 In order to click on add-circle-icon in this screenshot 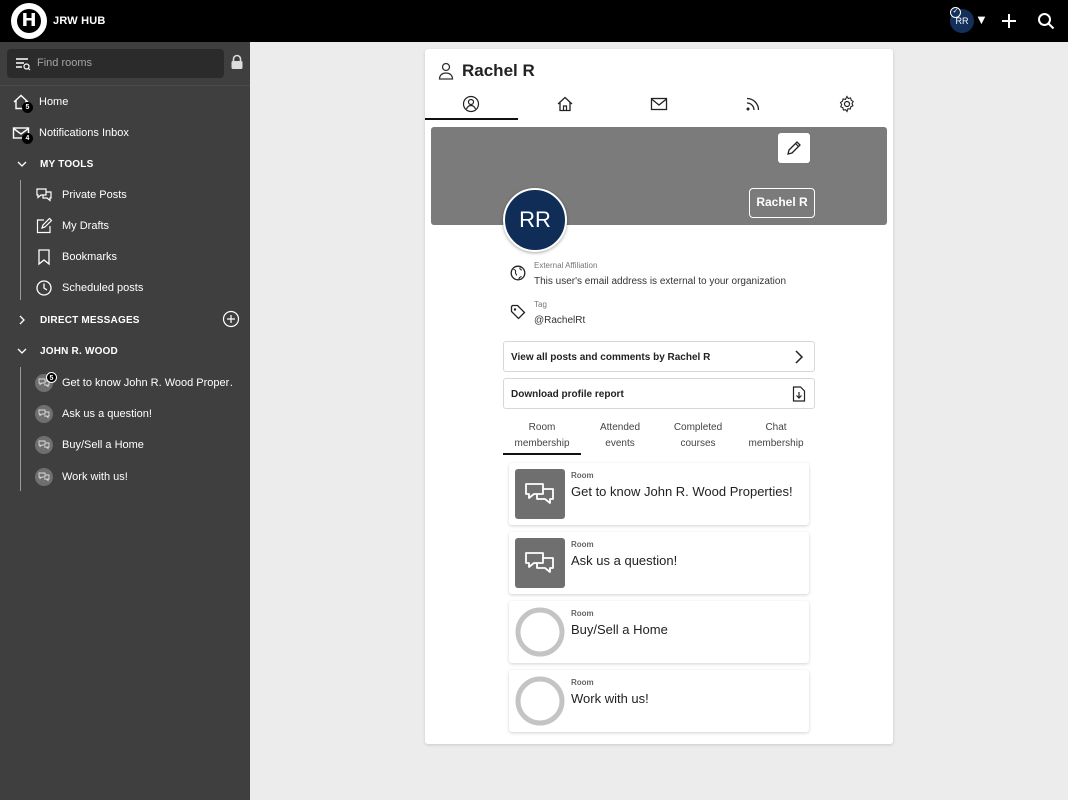, I will do `click(231, 319)`.